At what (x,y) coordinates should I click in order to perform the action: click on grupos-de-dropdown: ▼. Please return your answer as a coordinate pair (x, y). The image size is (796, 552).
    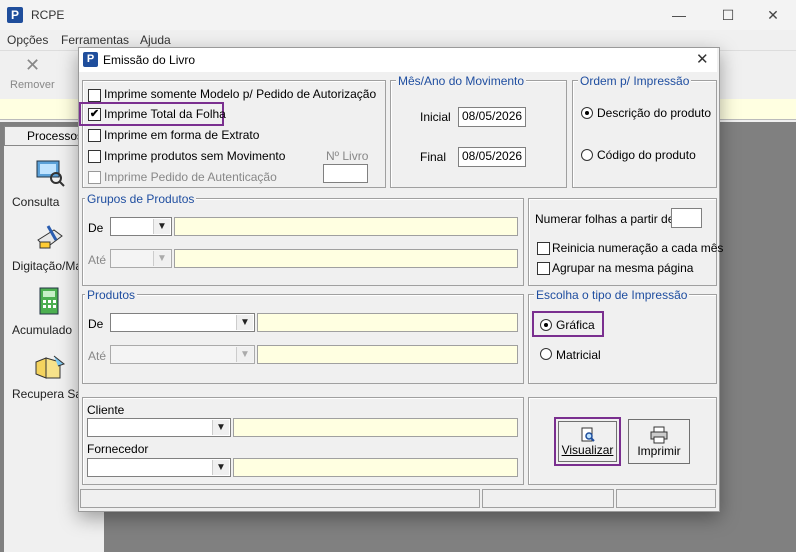
    Looking at the image, I should click on (141, 226).